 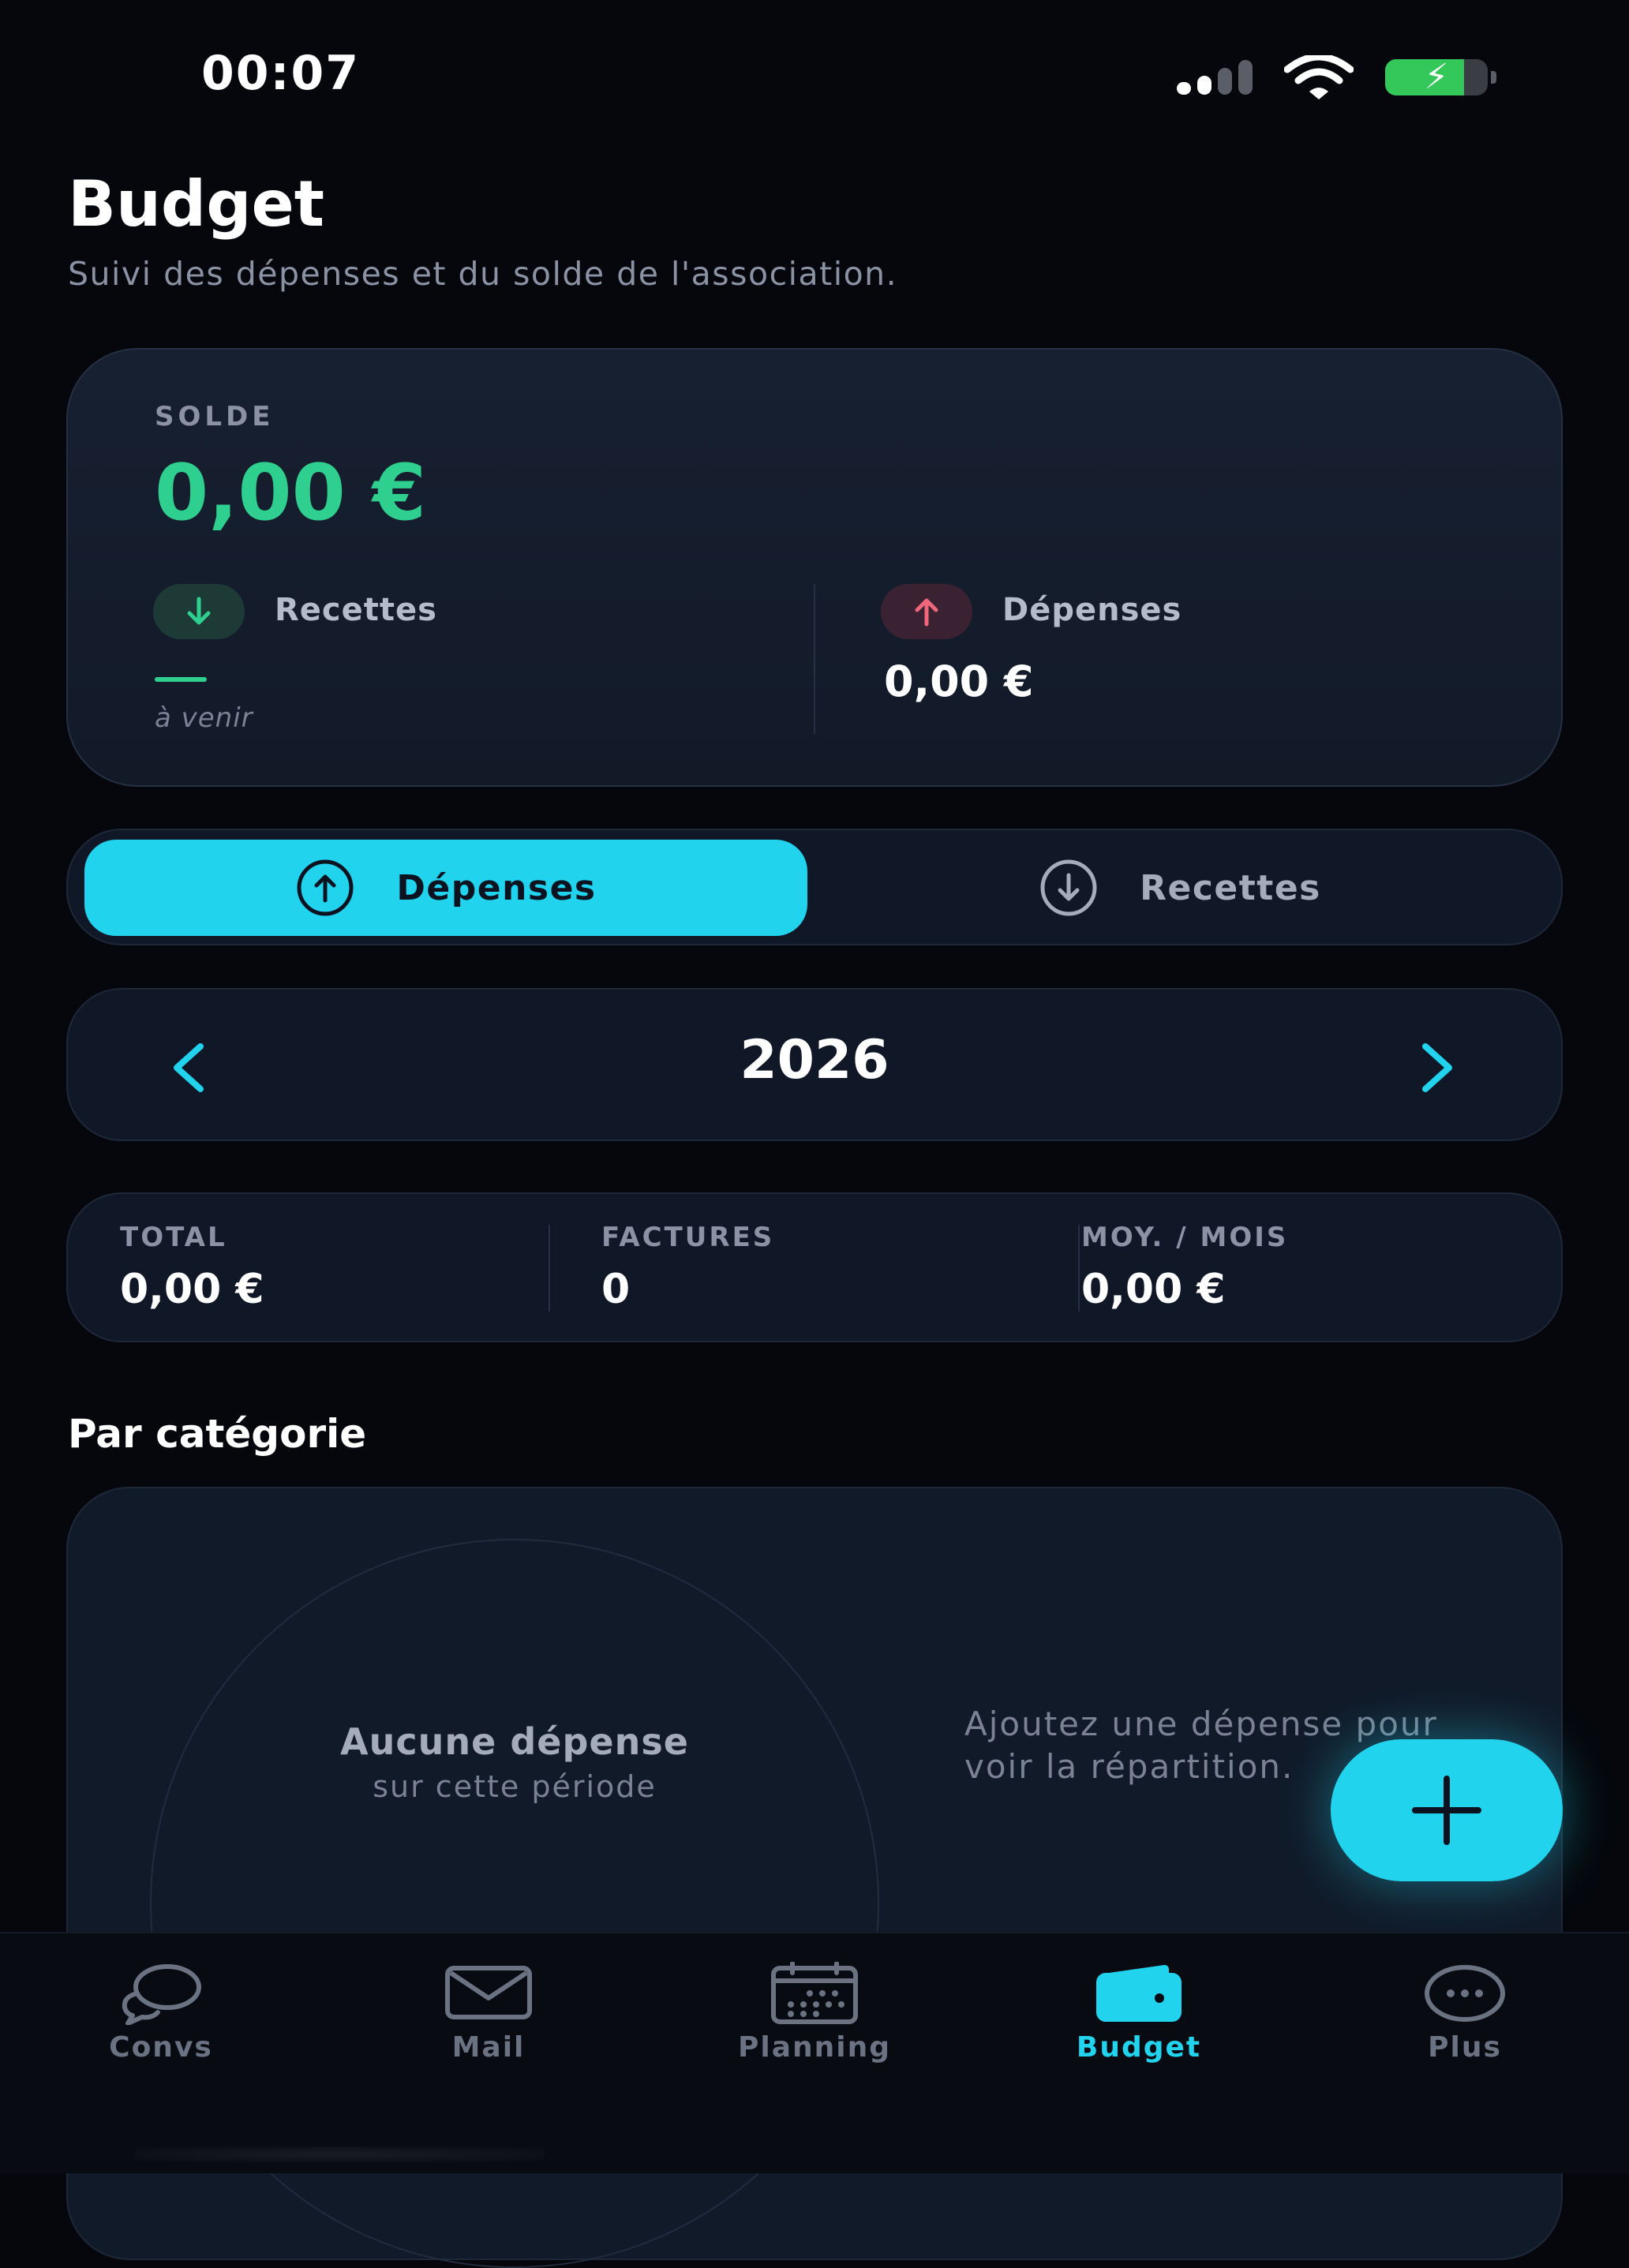 I want to click on next-year-button, so click(x=1436, y=1069).